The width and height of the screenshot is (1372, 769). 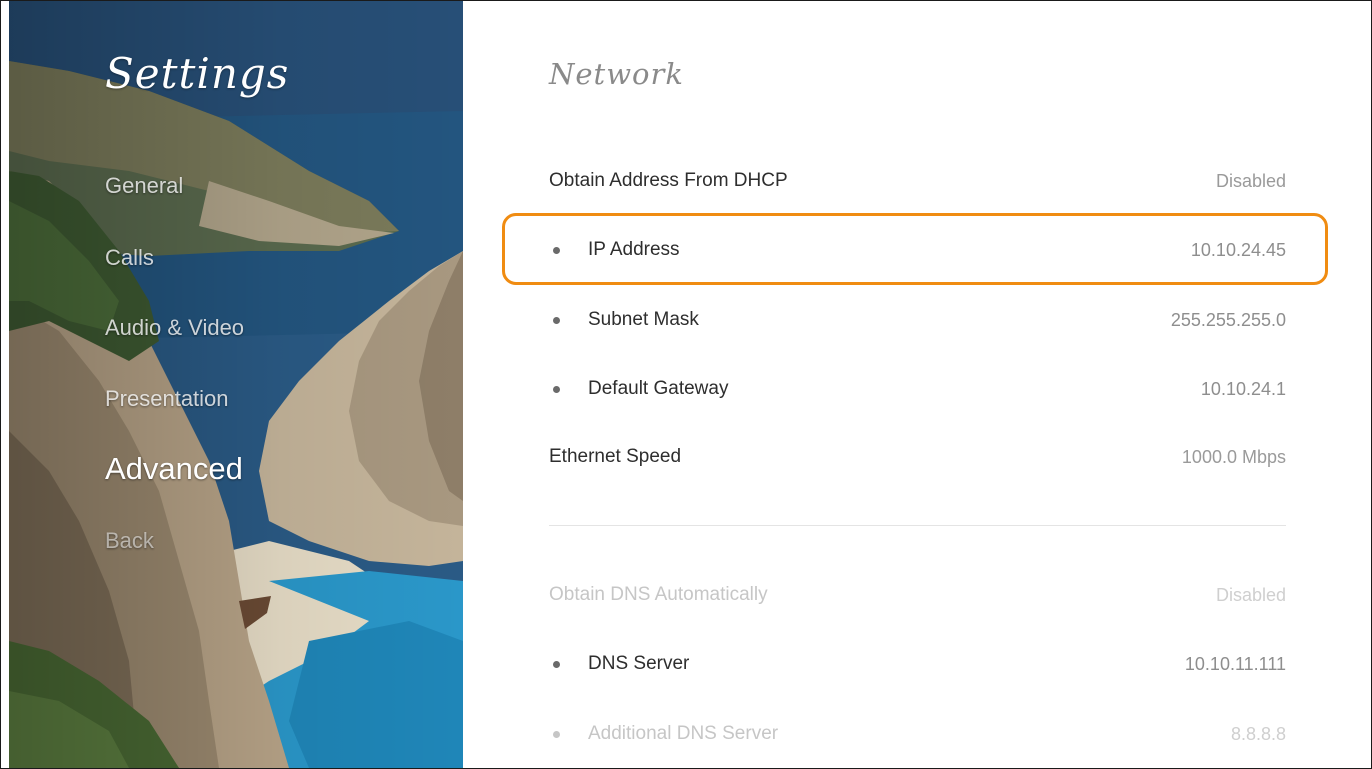 What do you see at coordinates (917, 595) in the screenshot?
I see `setting-row-obtain-dns: Obtain DNS Automatically Disabled` at bounding box center [917, 595].